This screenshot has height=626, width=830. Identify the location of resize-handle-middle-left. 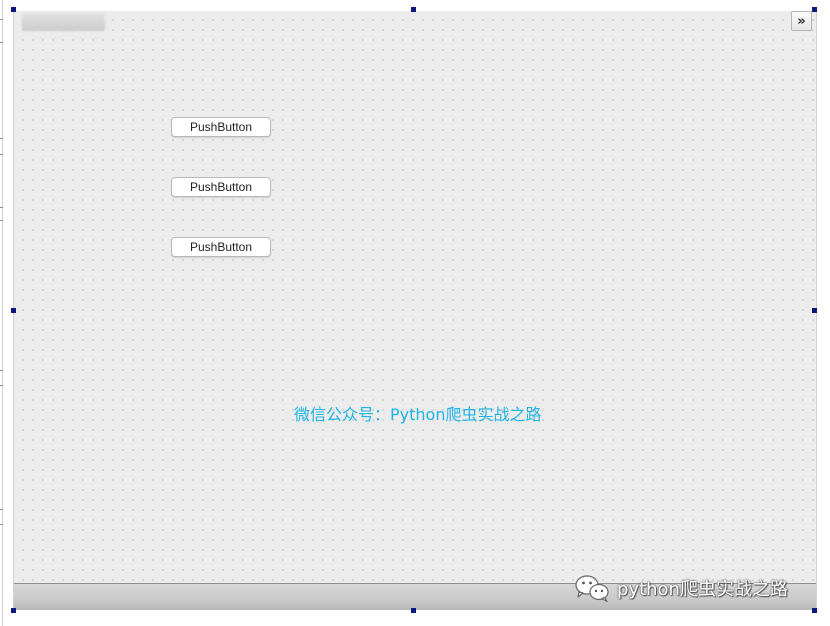
(13, 310).